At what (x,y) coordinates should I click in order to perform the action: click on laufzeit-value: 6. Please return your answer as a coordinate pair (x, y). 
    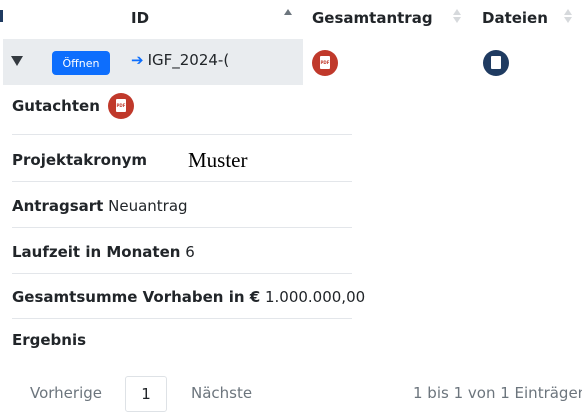
    Looking at the image, I should click on (190, 252).